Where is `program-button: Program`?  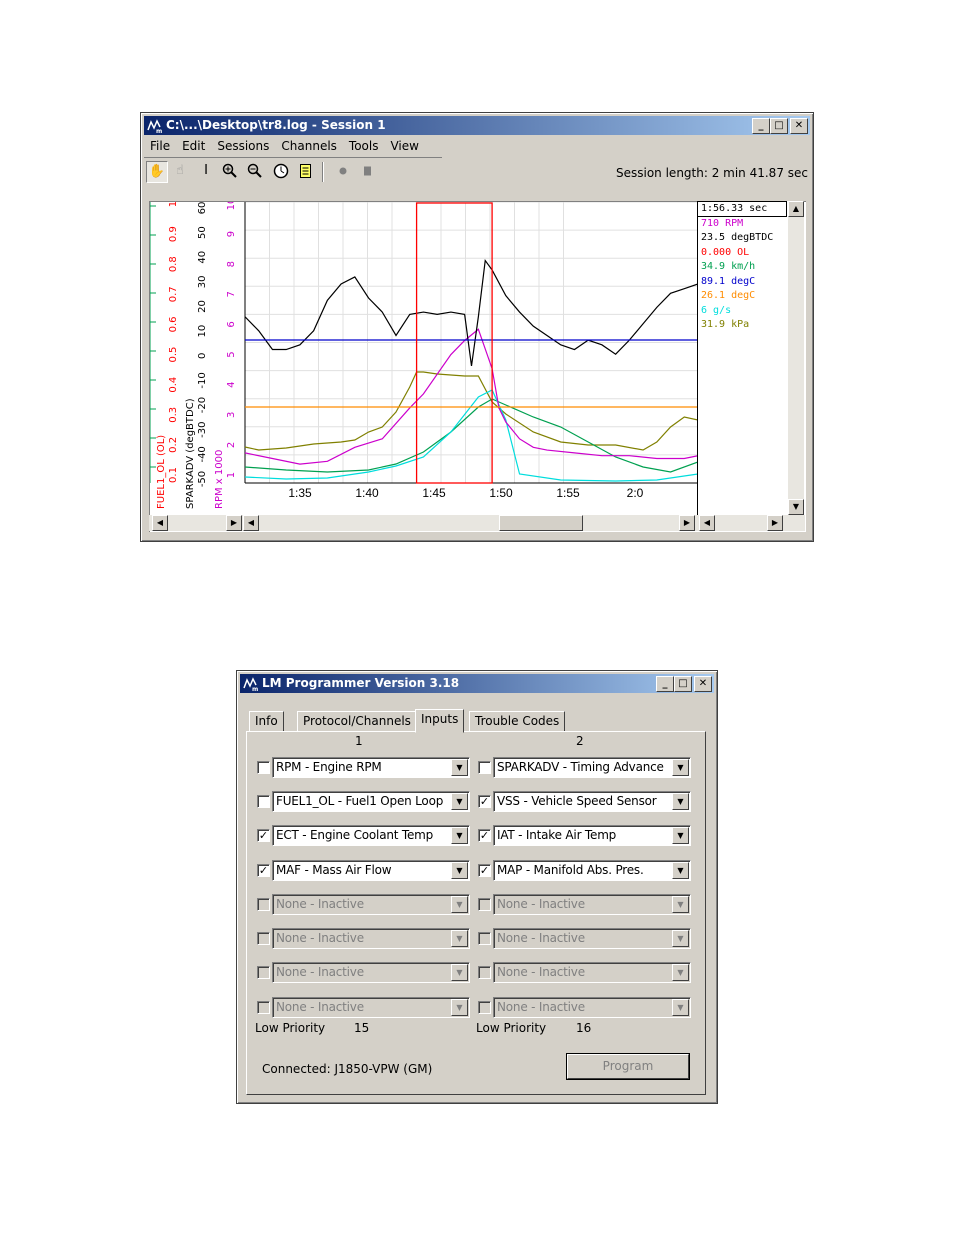 program-button: Program is located at coordinates (628, 1066).